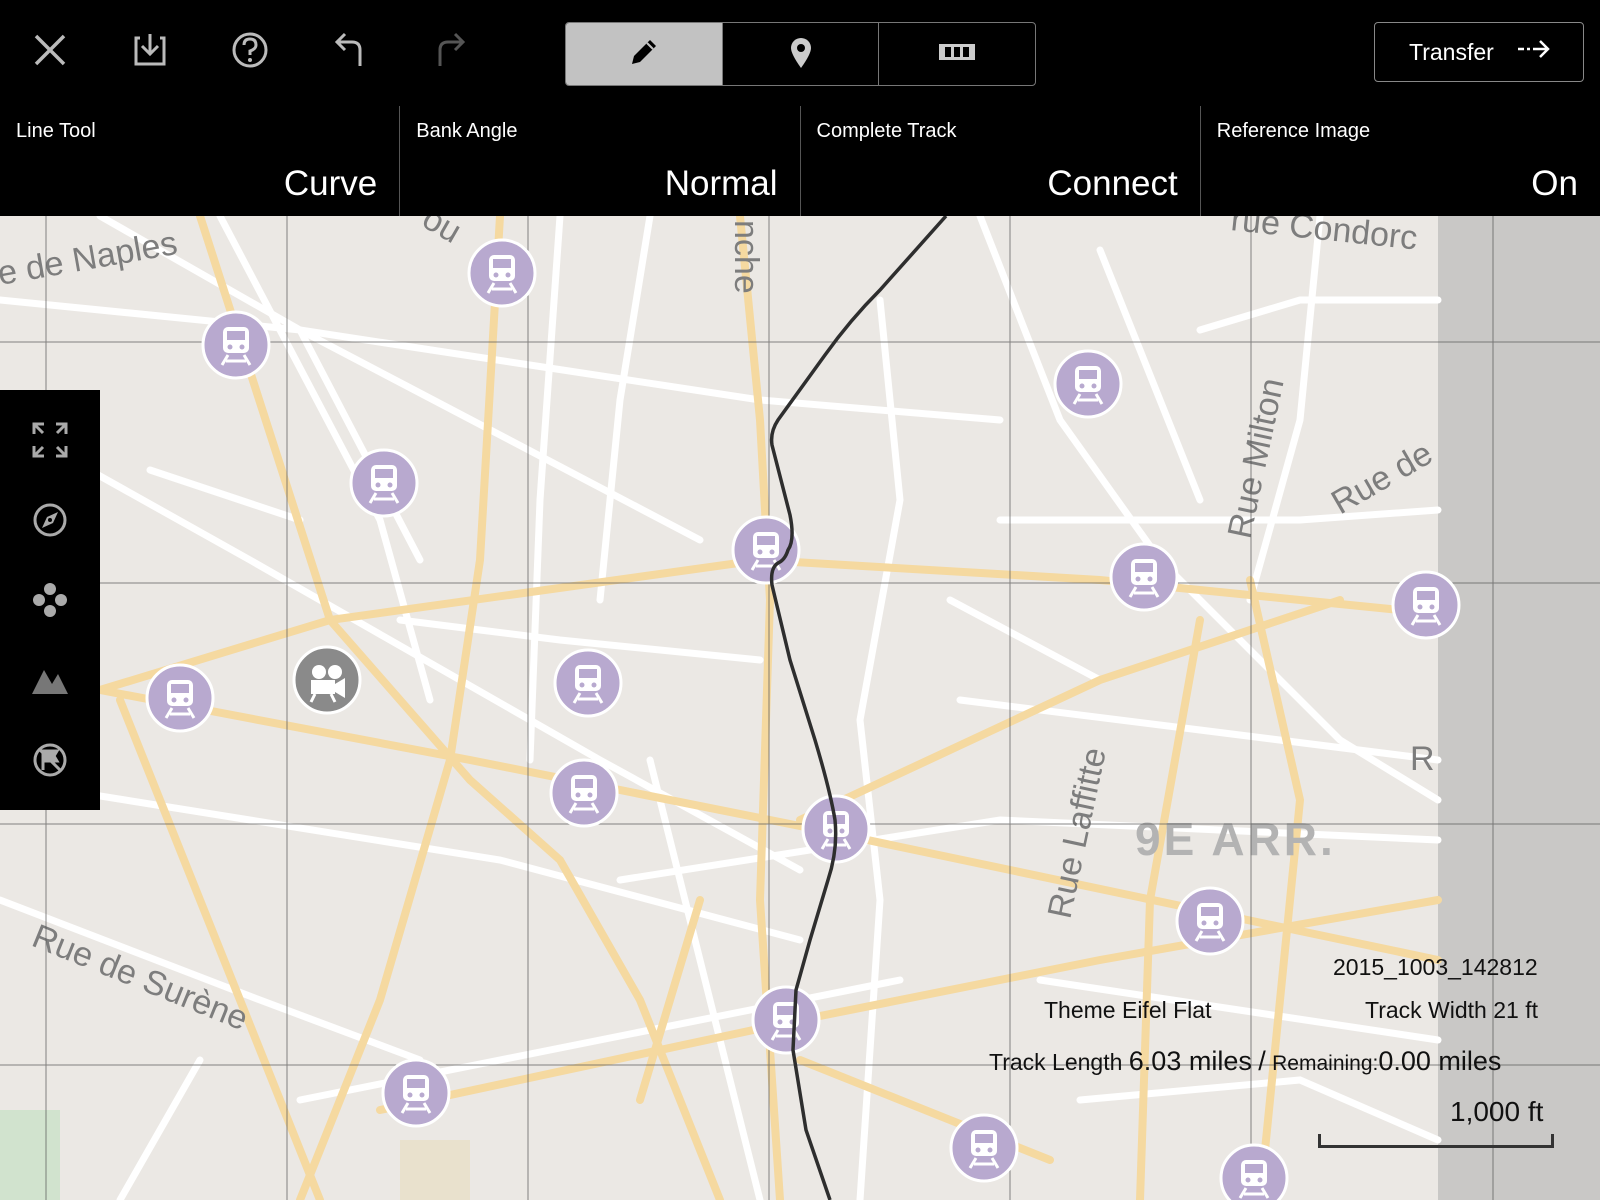 The width and height of the screenshot is (1600, 1200). What do you see at coordinates (600, 161) in the screenshot?
I see `bank-angle-setting: Bank Angle Normal` at bounding box center [600, 161].